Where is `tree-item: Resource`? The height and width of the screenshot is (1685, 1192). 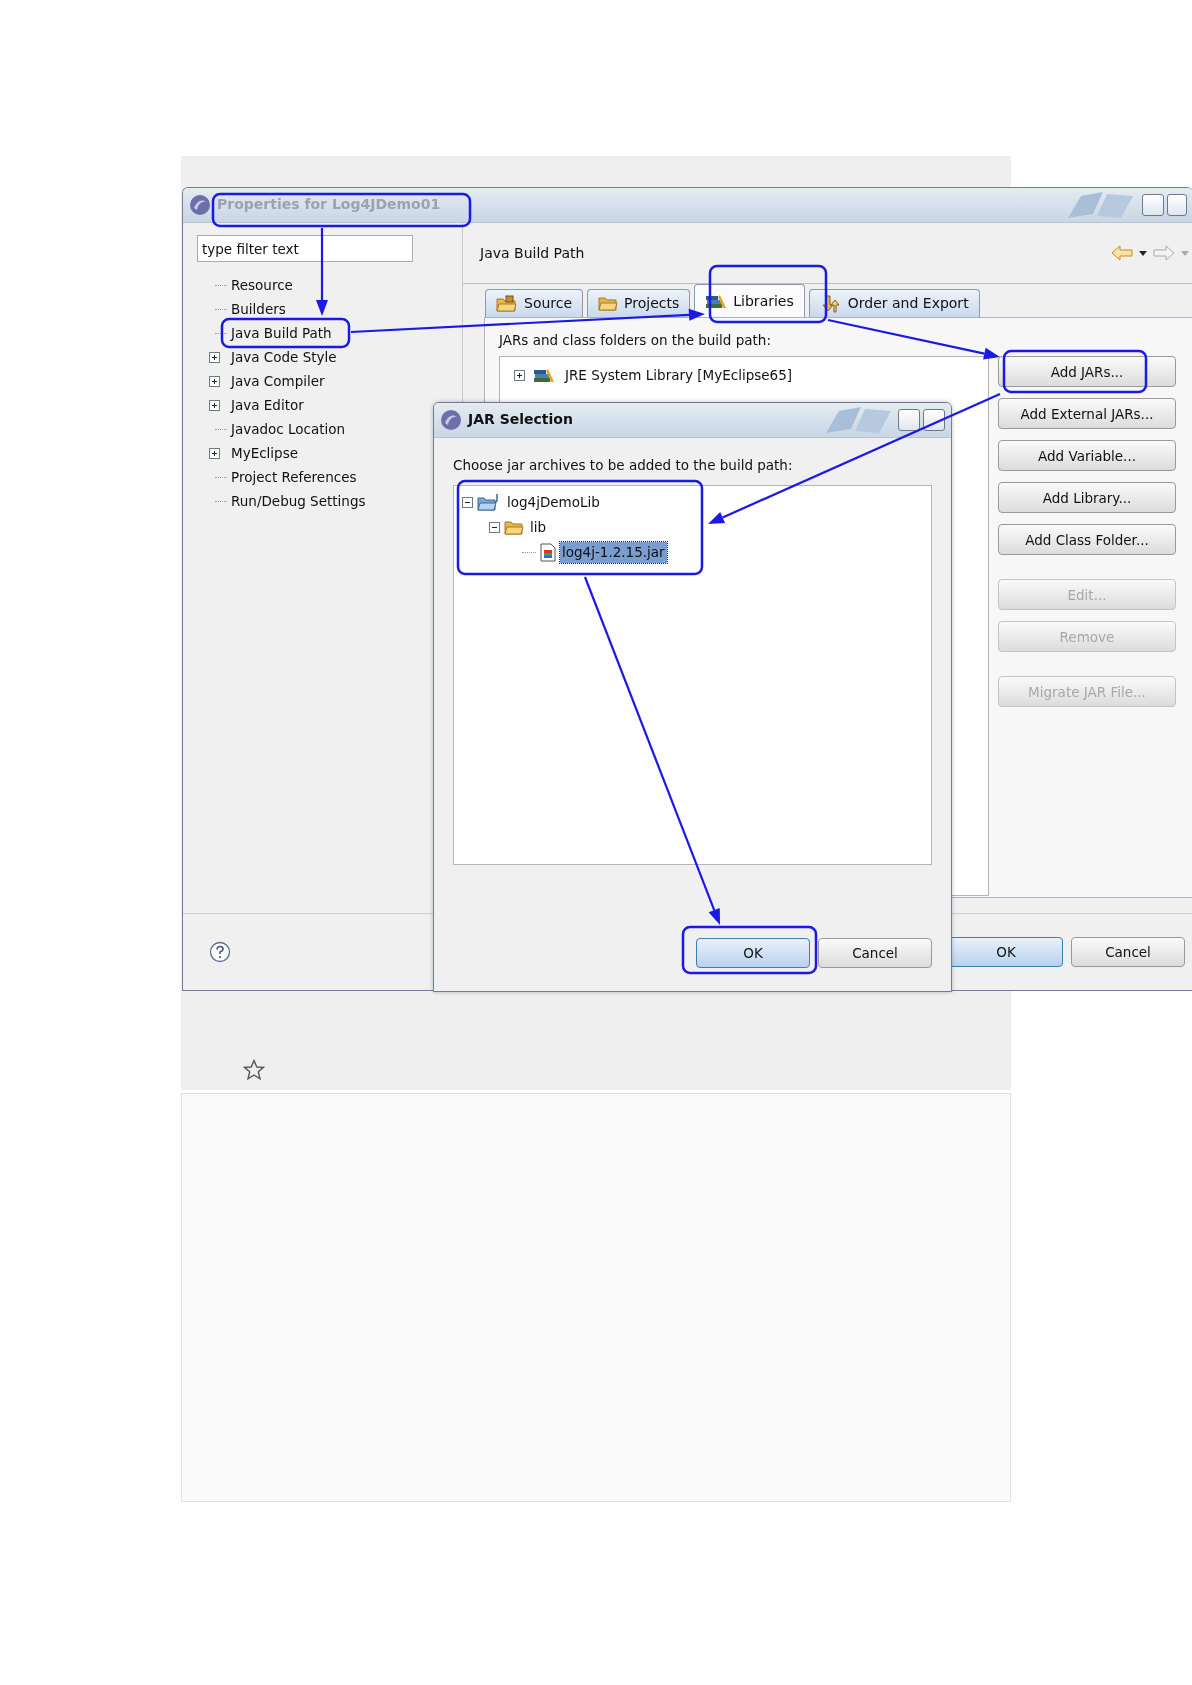 tree-item: Resource is located at coordinates (262, 285).